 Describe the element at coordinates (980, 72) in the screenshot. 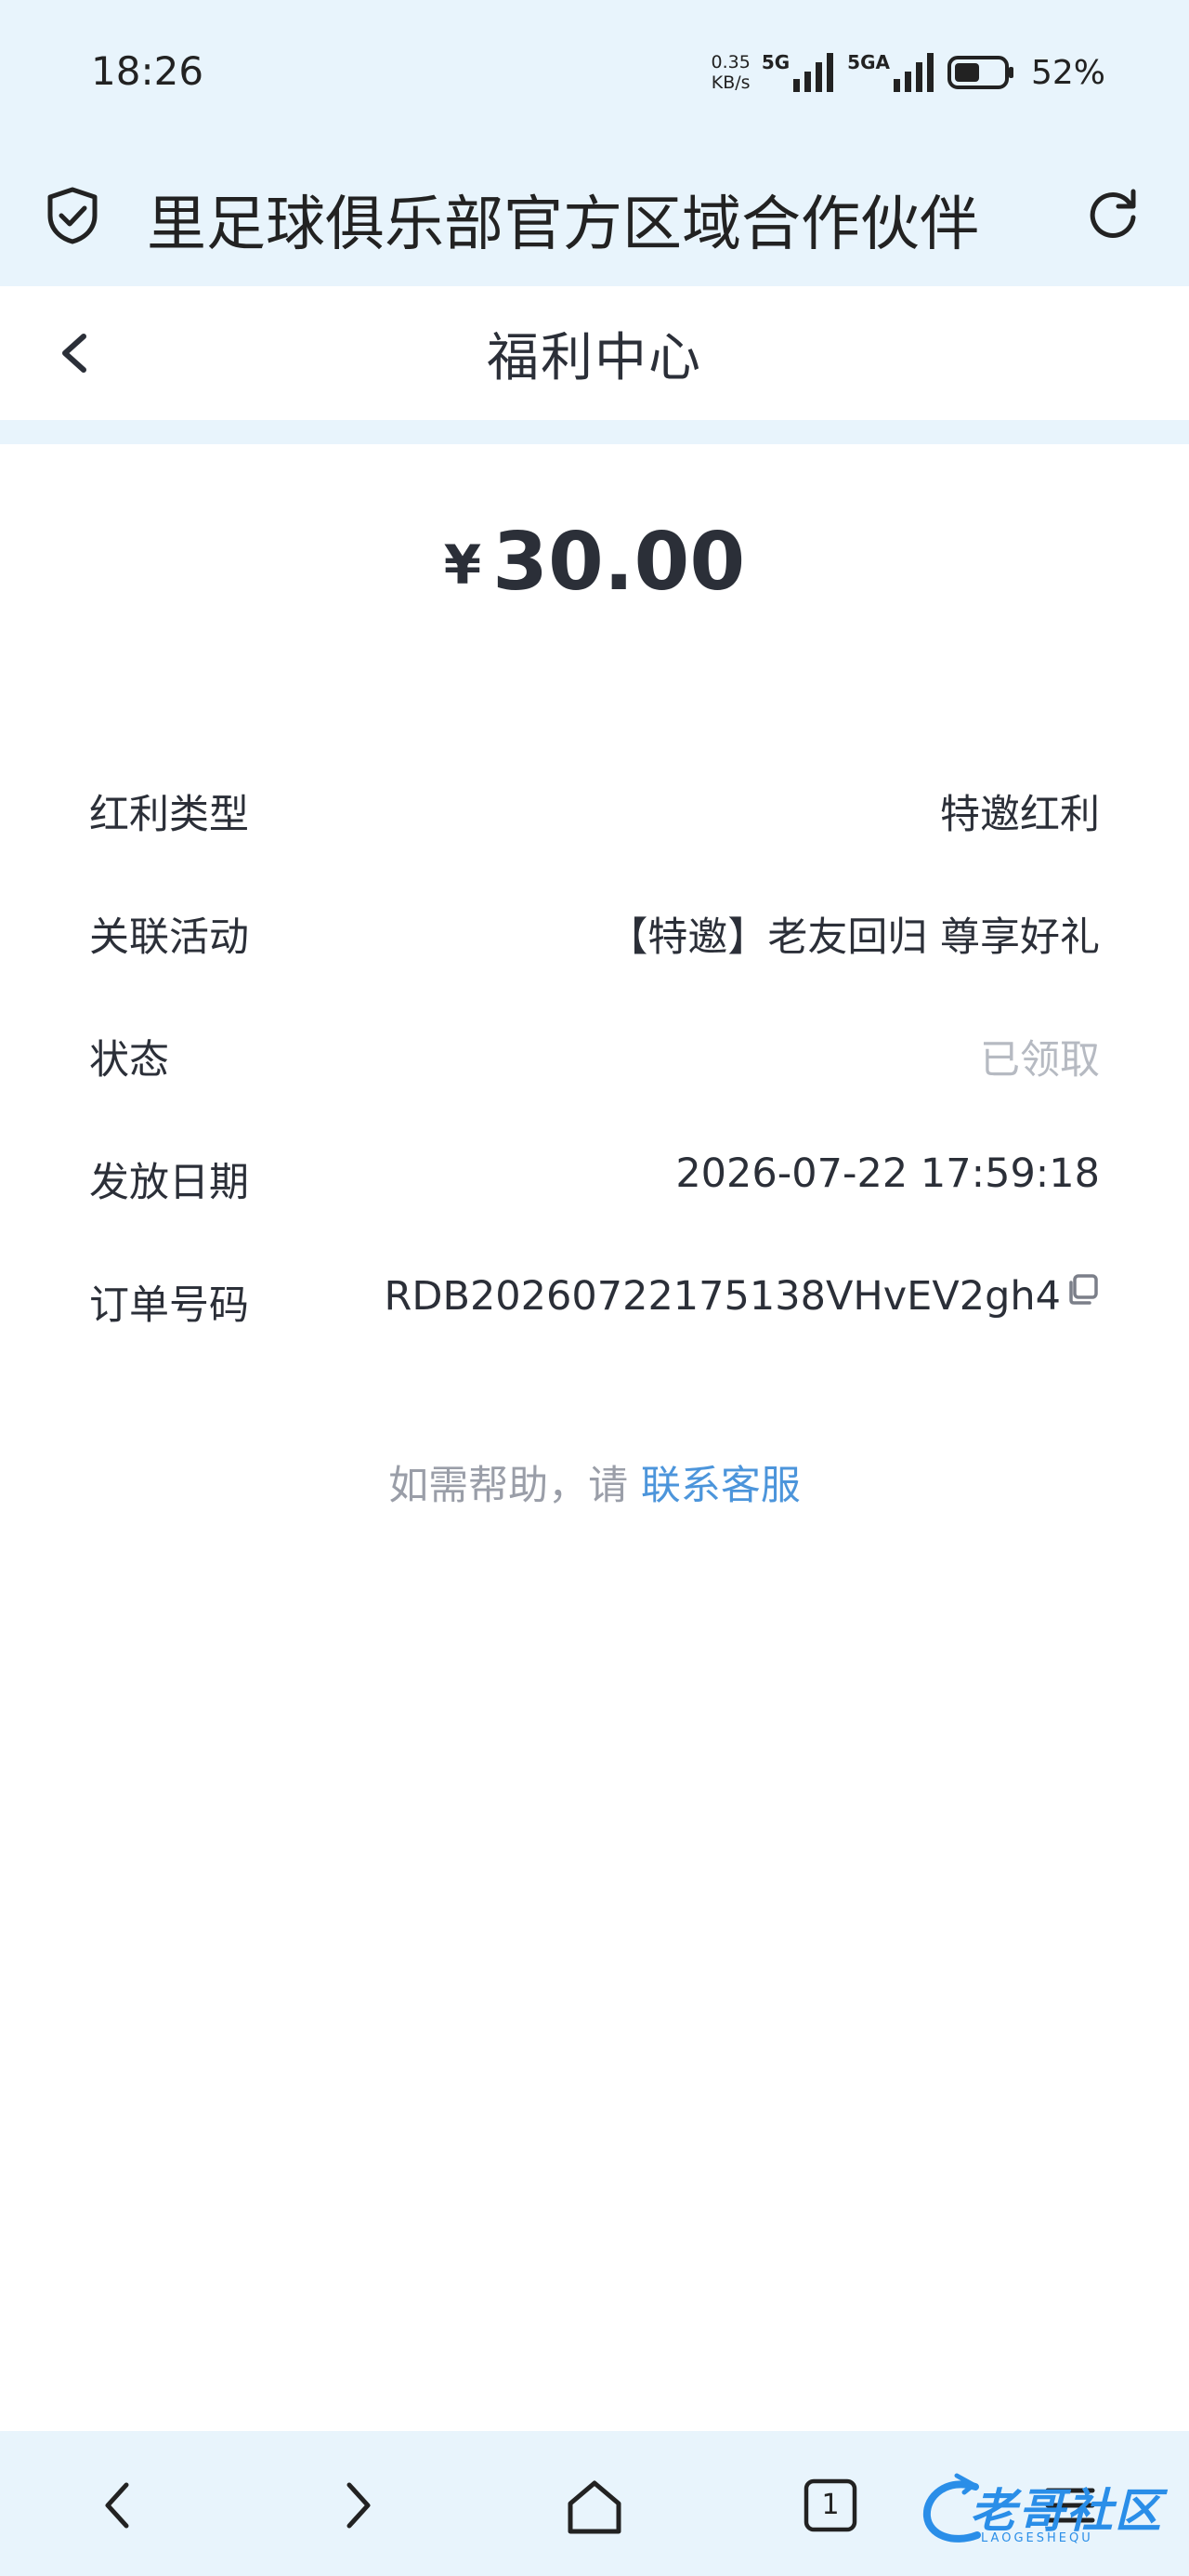

I see `battery-icon` at that location.